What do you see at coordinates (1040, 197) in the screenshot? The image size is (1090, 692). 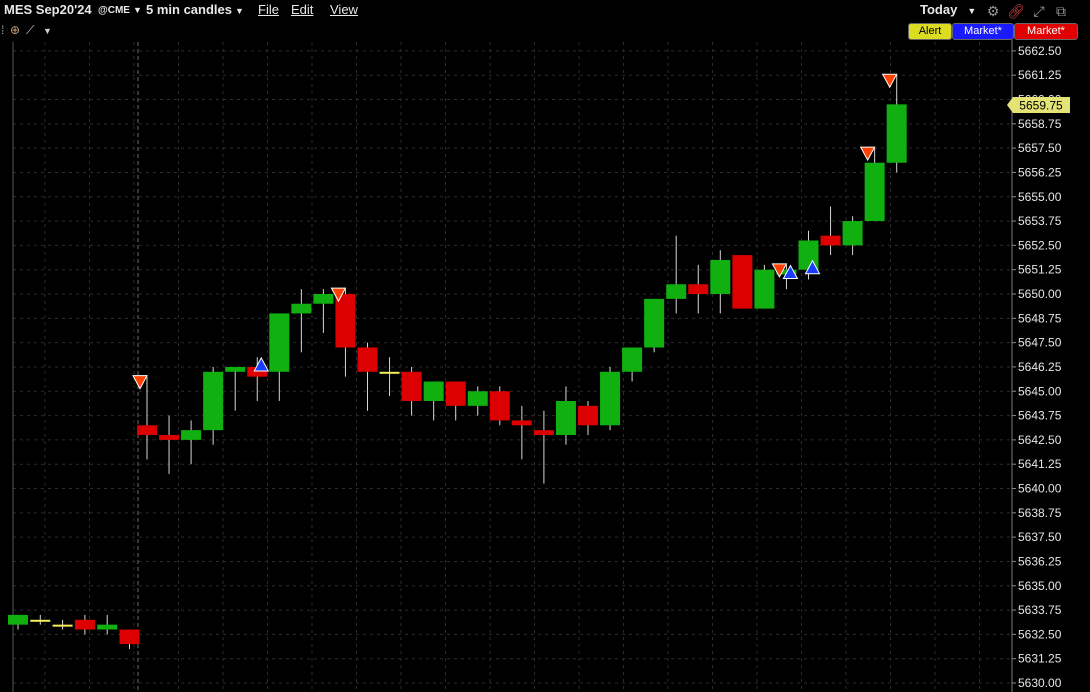 I see `price-tick-label: 5655.00` at bounding box center [1040, 197].